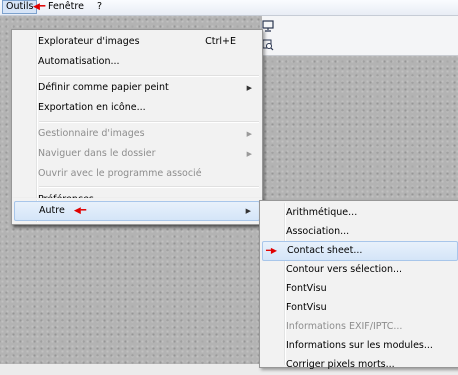  I want to click on outils-dropdown-menu-lower: Autre ◀━ ▶, so click(137, 211).